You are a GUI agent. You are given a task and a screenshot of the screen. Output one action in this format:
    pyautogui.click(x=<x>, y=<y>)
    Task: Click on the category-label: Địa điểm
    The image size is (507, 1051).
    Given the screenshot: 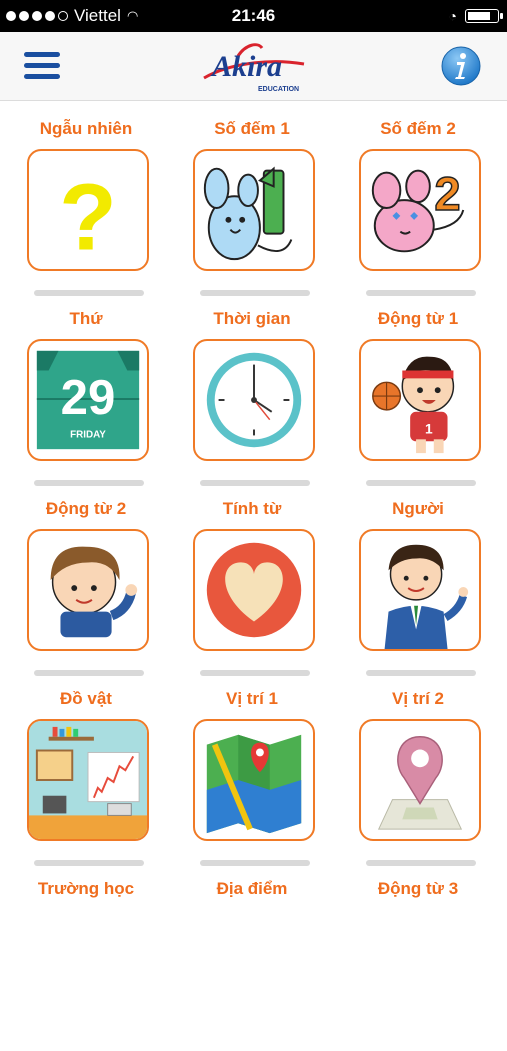 What is the action you would take?
    pyautogui.click(x=252, y=889)
    